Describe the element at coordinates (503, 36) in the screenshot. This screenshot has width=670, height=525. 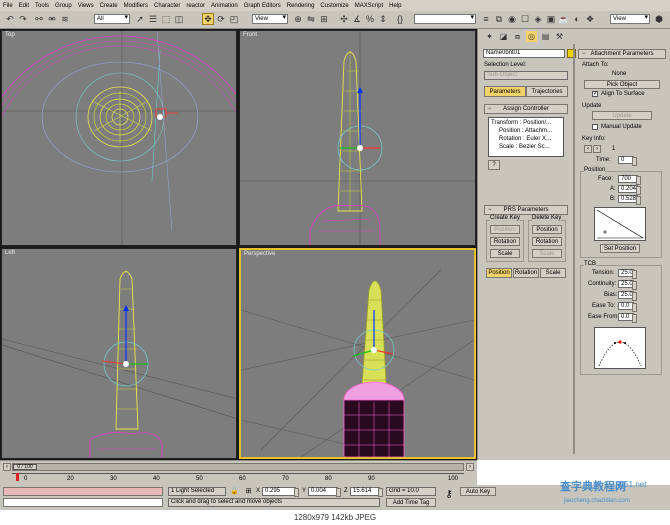
I see `modify-tab-icon: ◪` at that location.